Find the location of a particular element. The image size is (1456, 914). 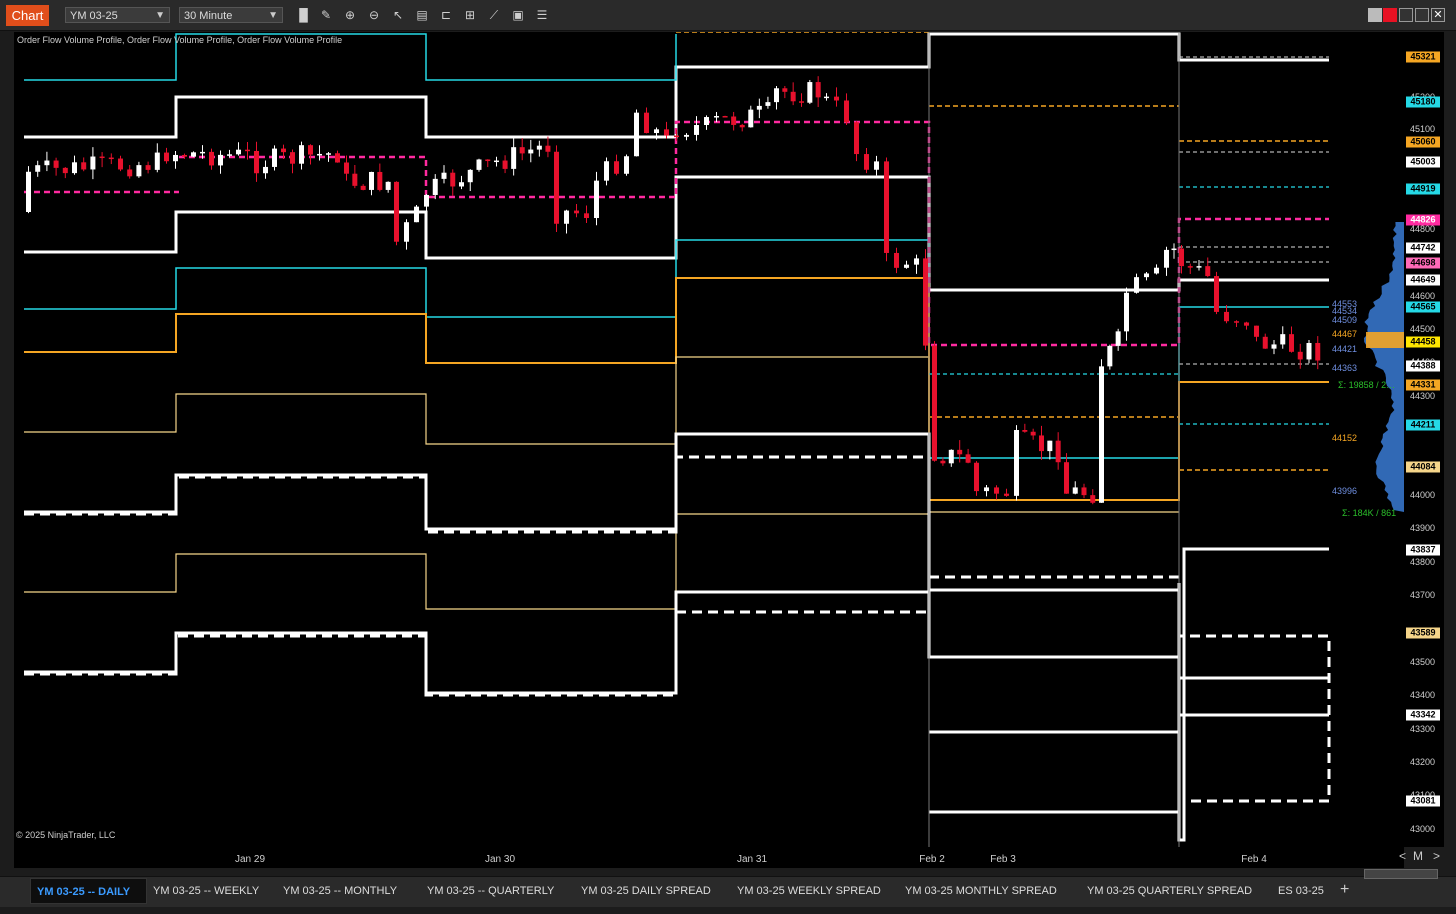

horizontal-scrollbar is located at coordinates (1401, 874).